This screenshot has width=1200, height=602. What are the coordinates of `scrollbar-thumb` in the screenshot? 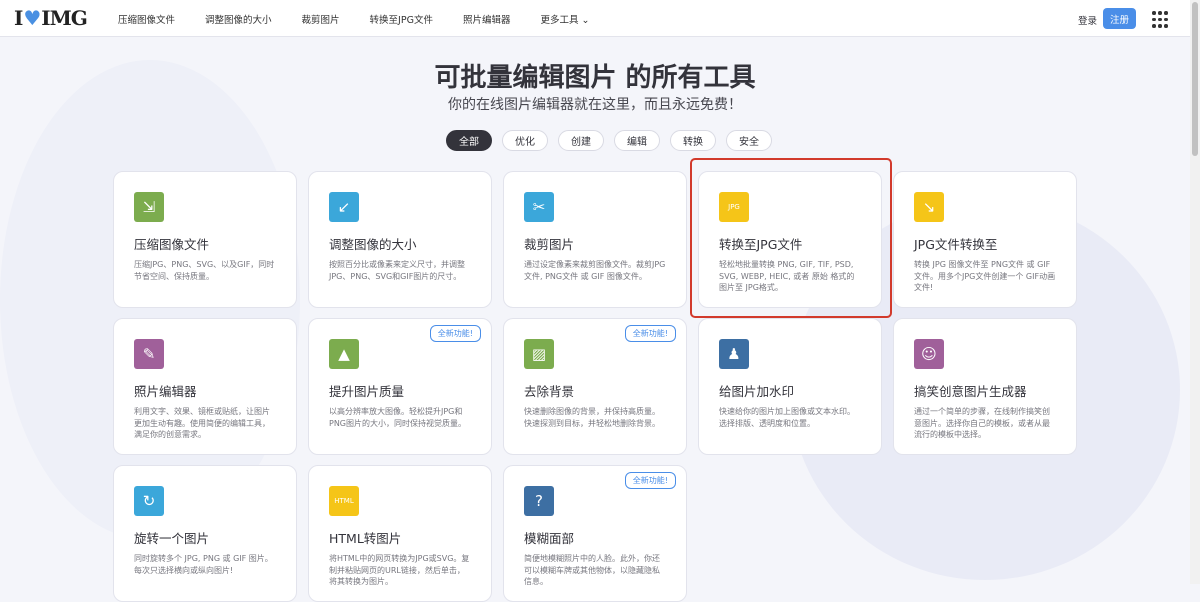 It's located at (1195, 79).